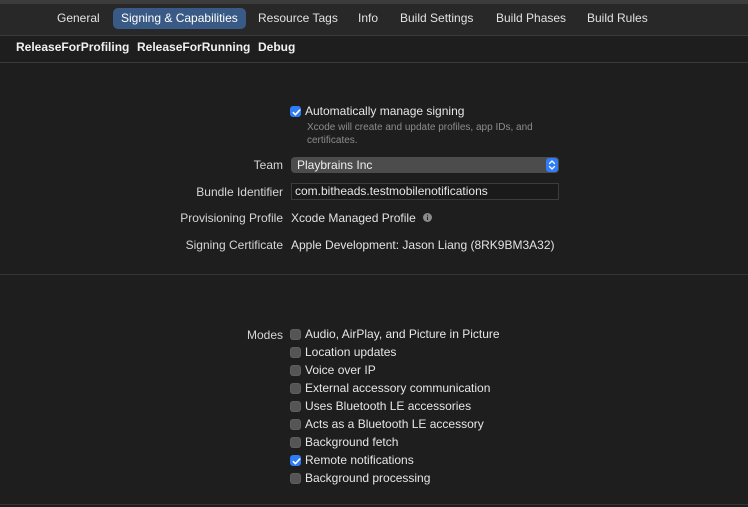 This screenshot has width=748, height=507. I want to click on tab-resource-tags: Resource Tags, so click(298, 18).